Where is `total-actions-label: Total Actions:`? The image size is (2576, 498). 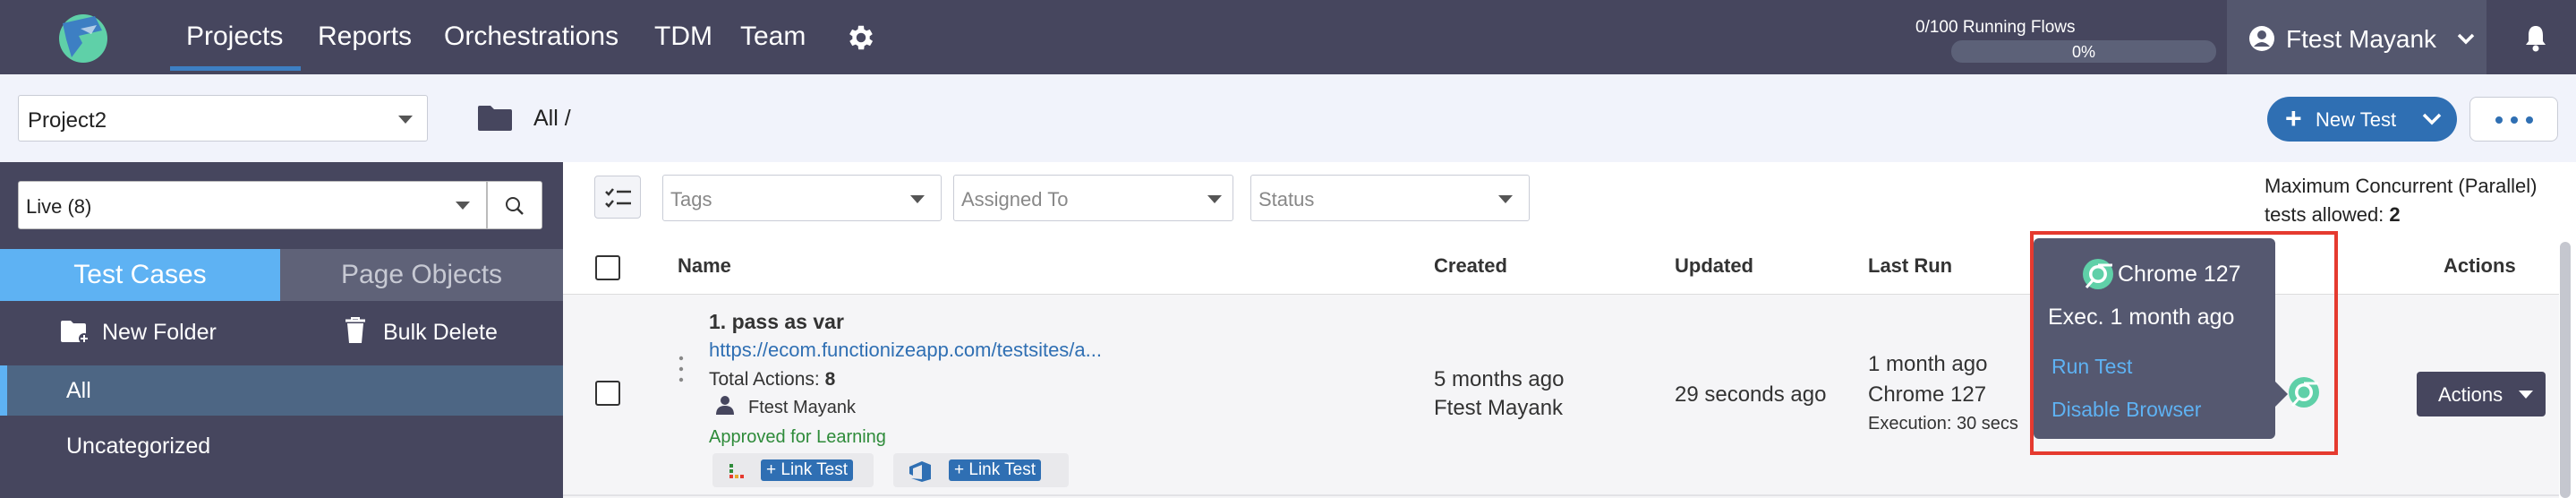 total-actions-label: Total Actions: is located at coordinates (764, 379).